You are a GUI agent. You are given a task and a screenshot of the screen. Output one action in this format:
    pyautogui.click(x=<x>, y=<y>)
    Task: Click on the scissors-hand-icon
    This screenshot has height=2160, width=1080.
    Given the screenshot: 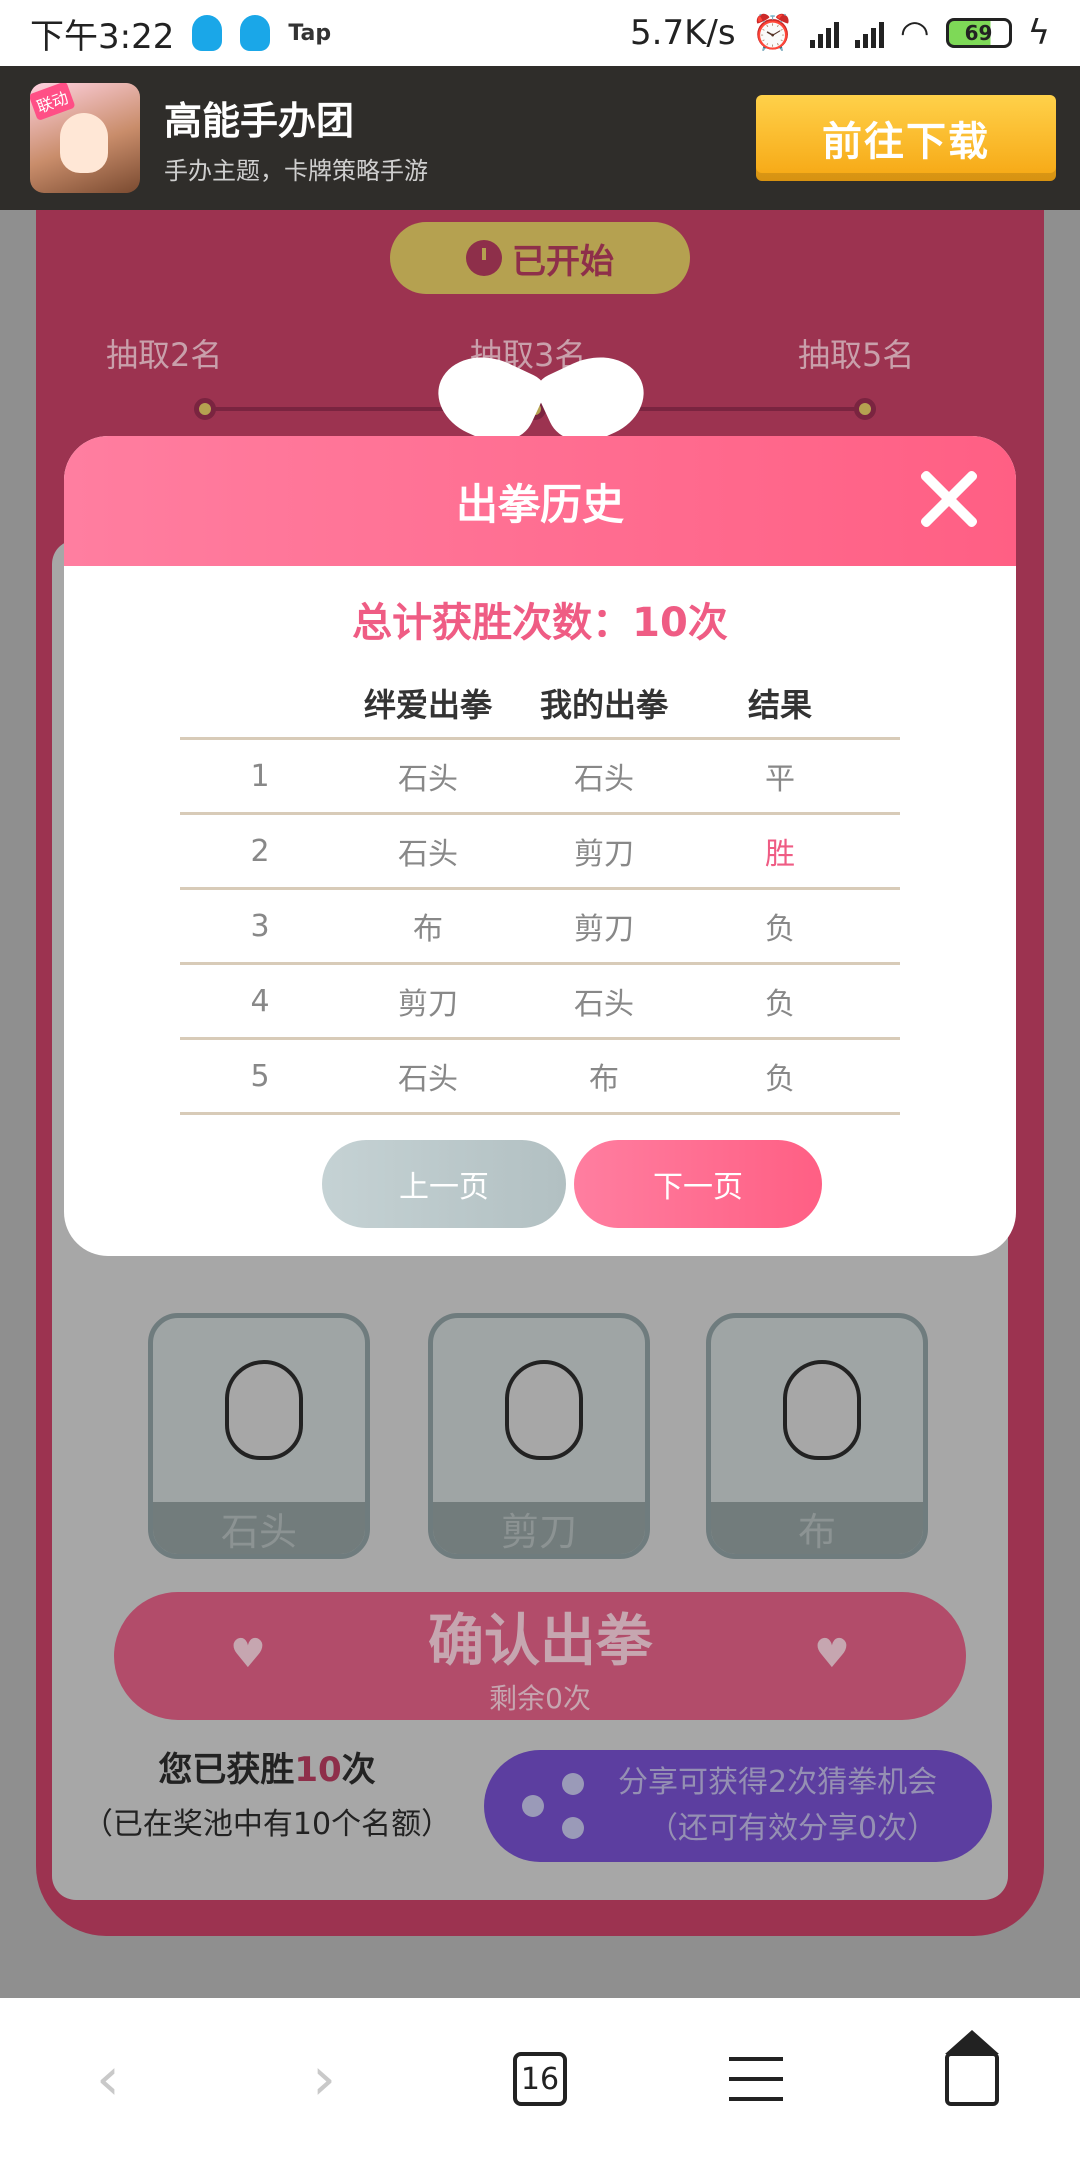 What is the action you would take?
    pyautogui.click(x=544, y=1410)
    